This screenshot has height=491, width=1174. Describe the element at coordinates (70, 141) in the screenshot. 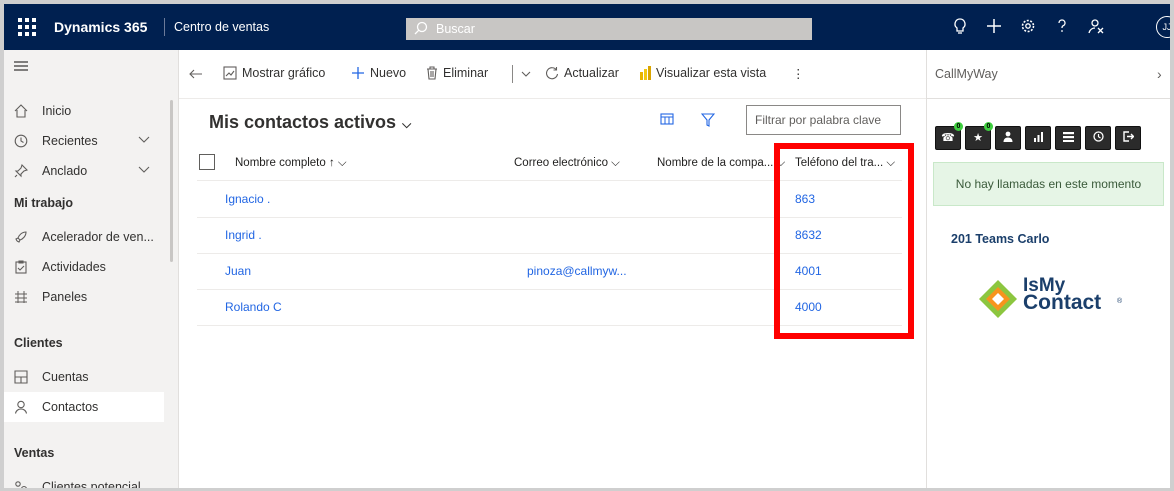

I see `sidebar-item-label: Recientes` at that location.